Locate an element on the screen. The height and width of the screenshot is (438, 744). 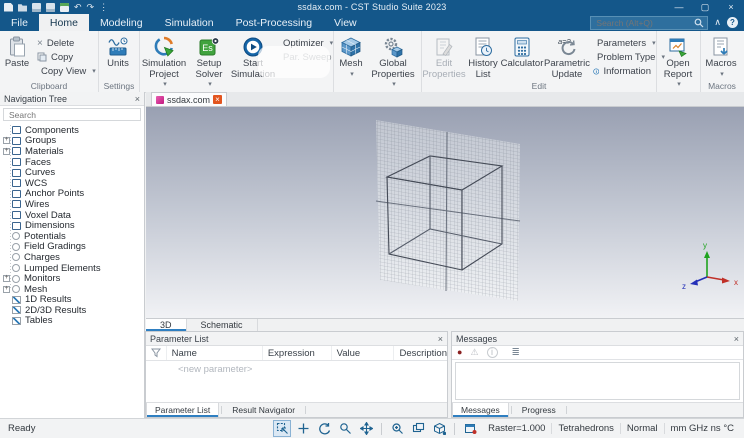
status-field-mm-ghz-ns-c: mm GHz ns °C is located at coordinates (701, 428).